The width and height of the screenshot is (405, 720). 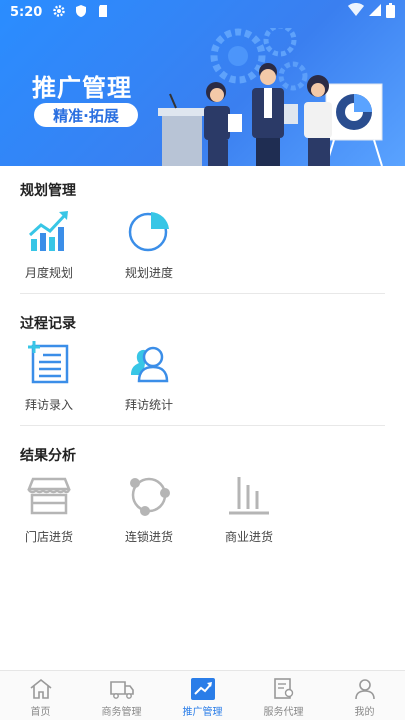 What do you see at coordinates (203, 689) in the screenshot?
I see `trend-icon` at bounding box center [203, 689].